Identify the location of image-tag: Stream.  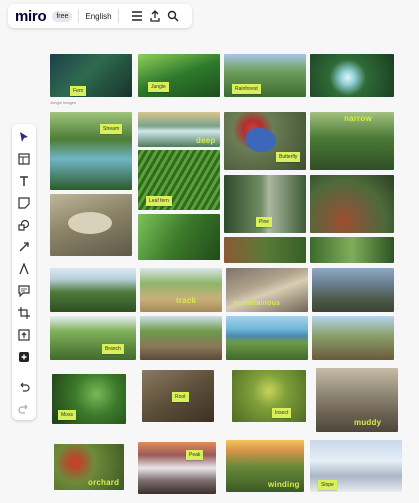
(111, 129).